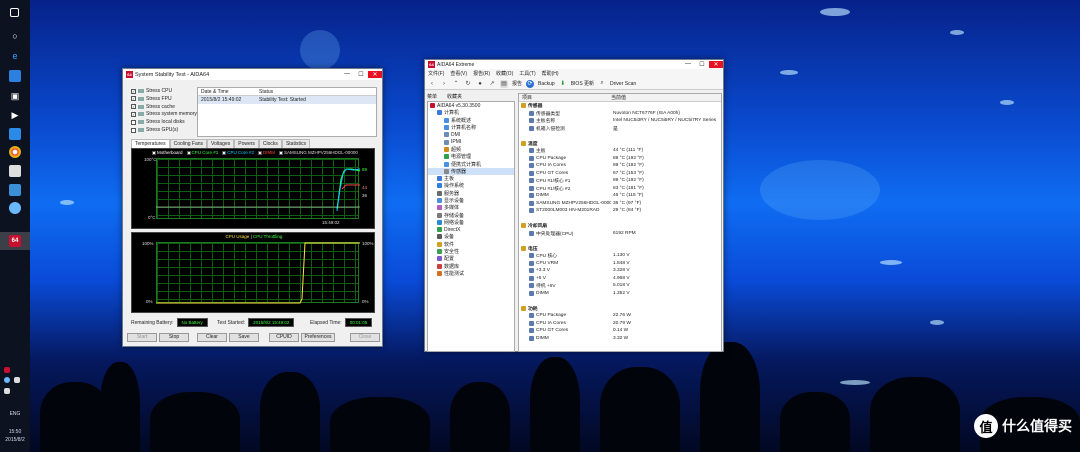  Describe the element at coordinates (517, 83) in the screenshot. I see `report-button: 报告` at that location.